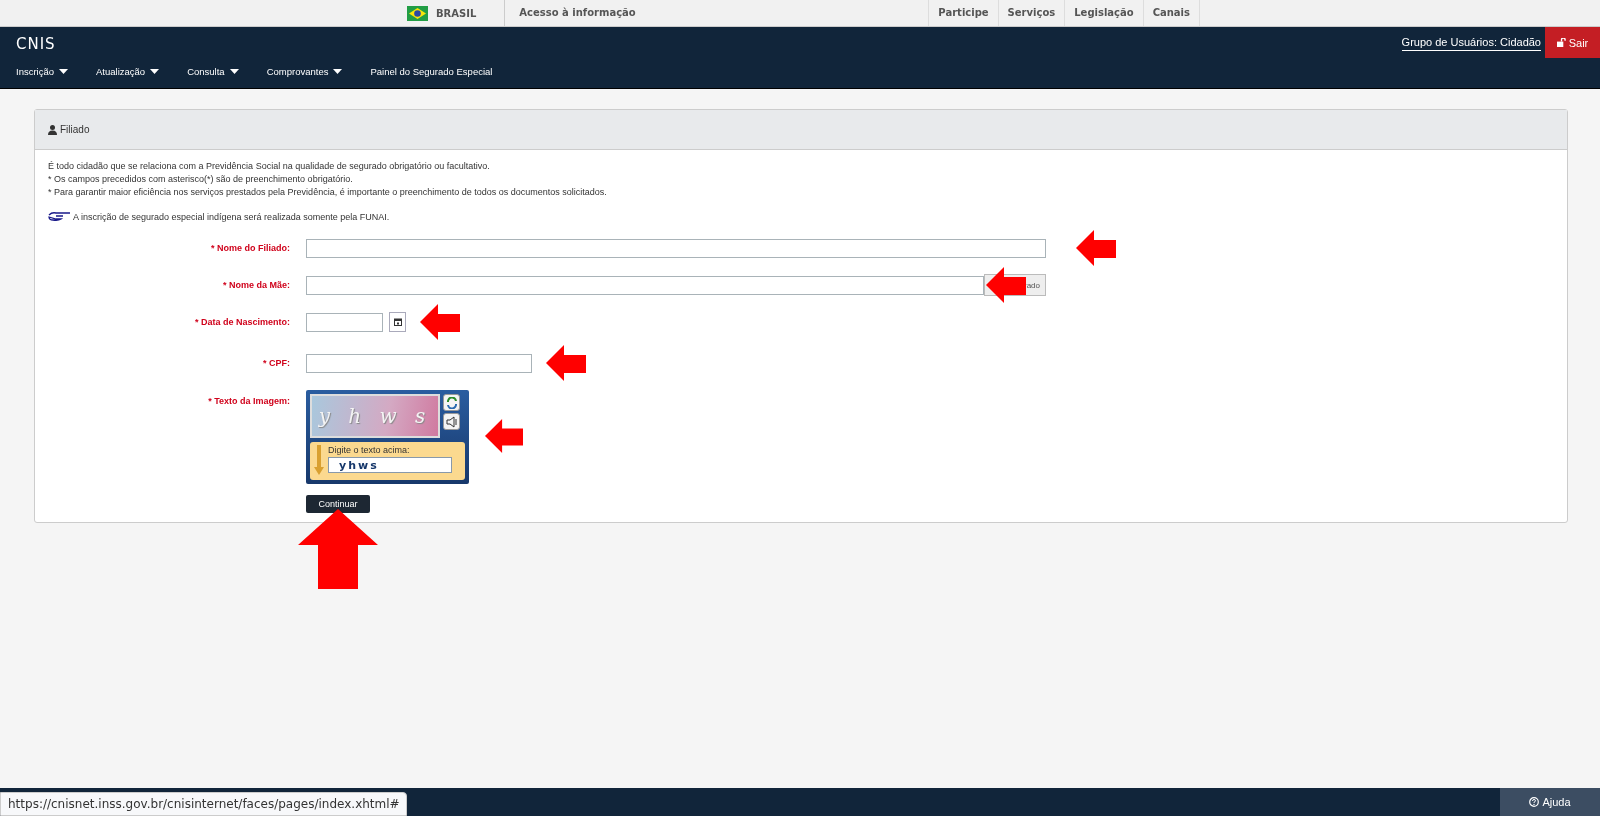  I want to click on continue-button: Continuar, so click(338, 504).